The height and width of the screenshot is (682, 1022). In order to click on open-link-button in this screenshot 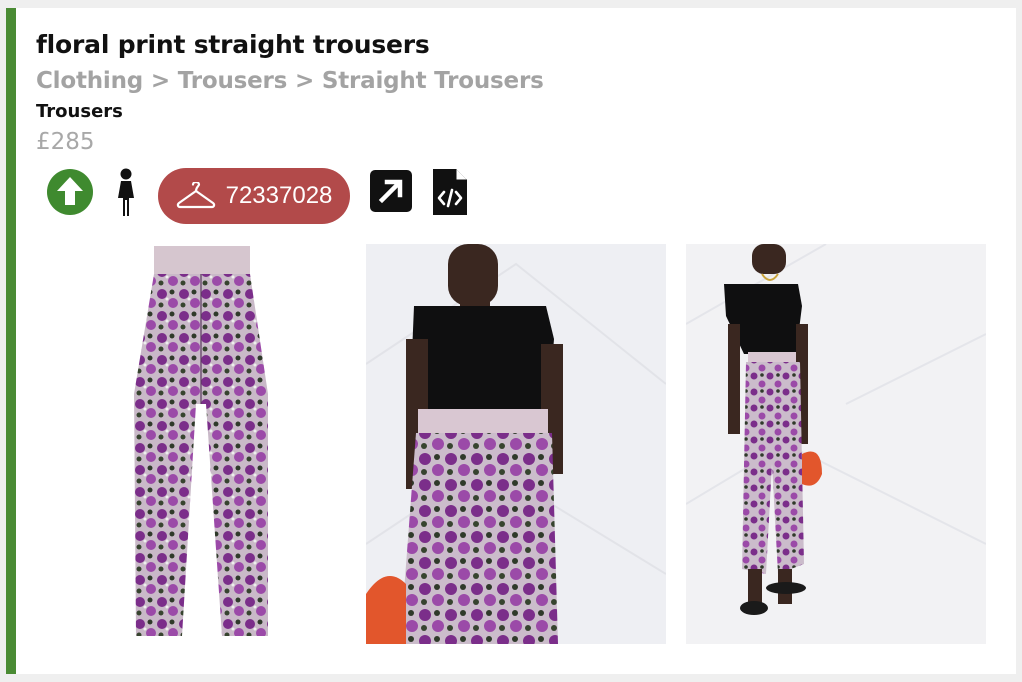, I will do `click(391, 191)`.